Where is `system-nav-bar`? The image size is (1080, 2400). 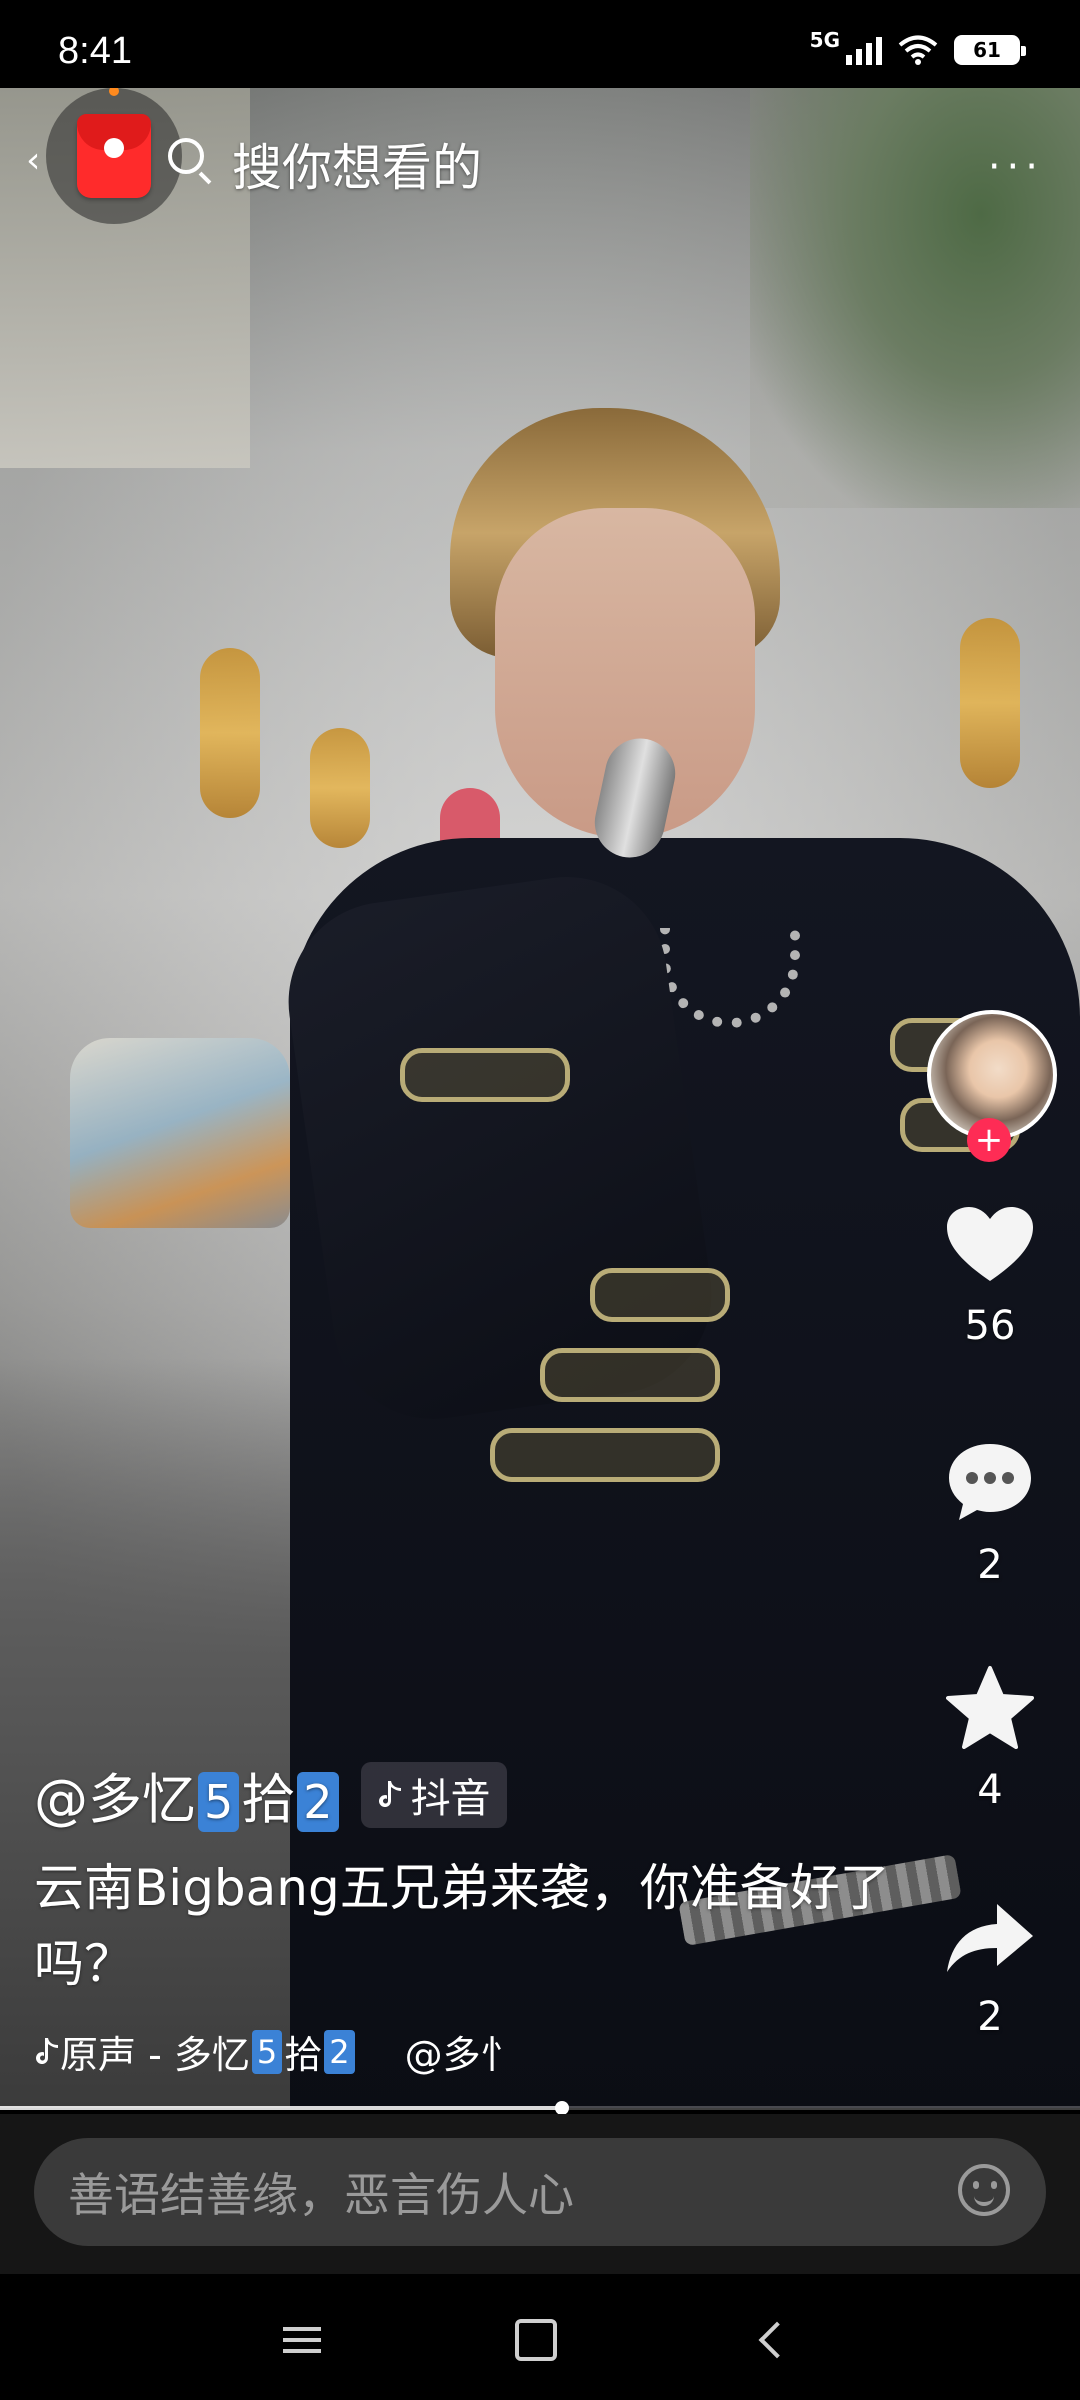 system-nav-bar is located at coordinates (540, 2337).